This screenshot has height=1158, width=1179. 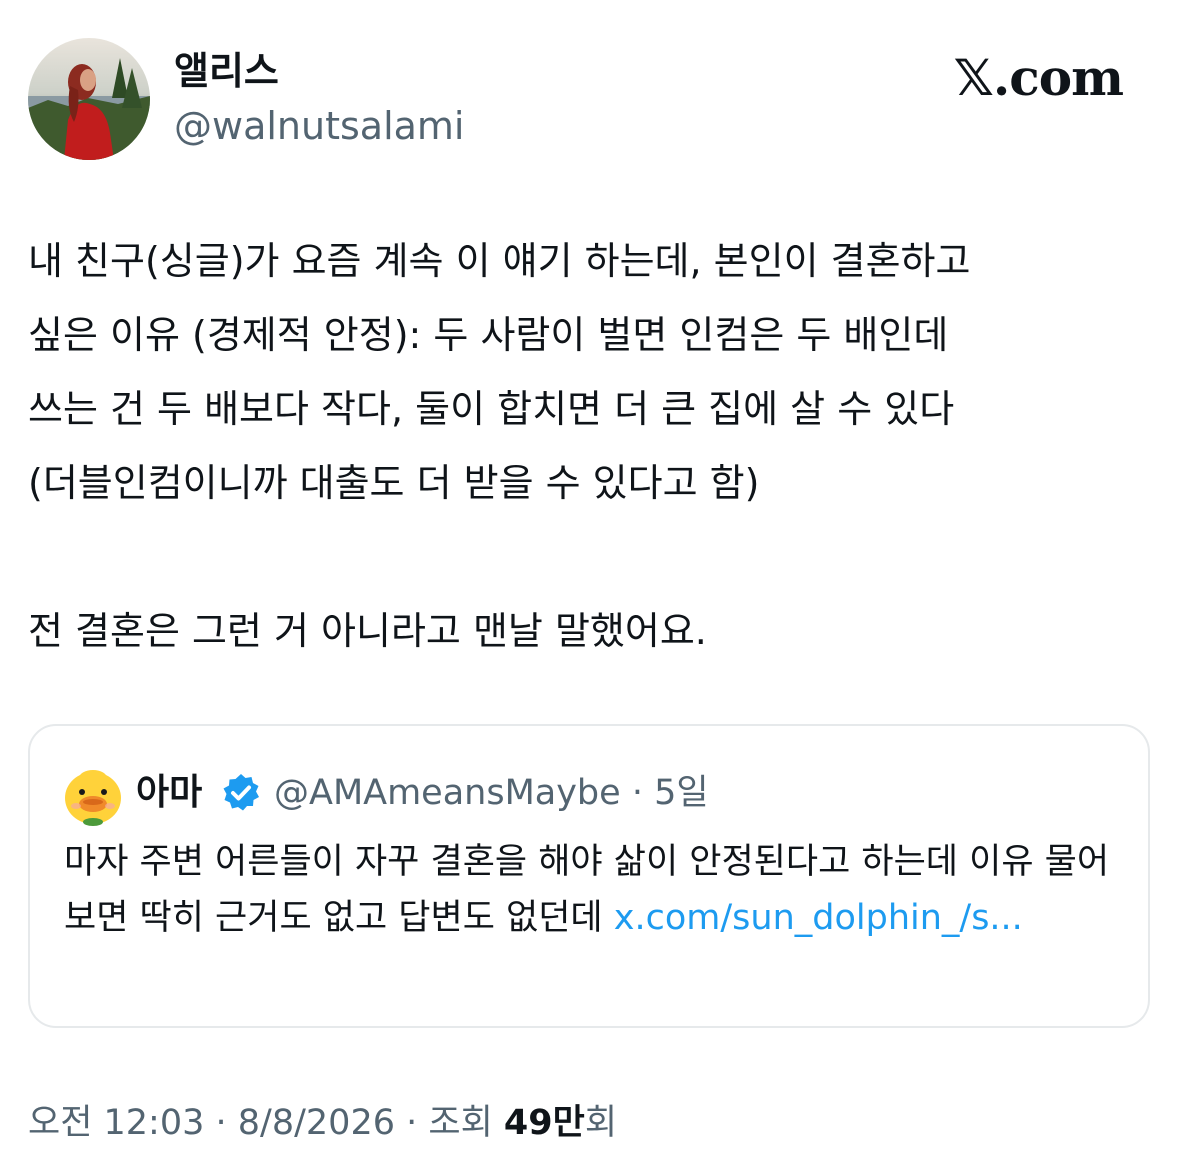 I want to click on user-handle: @walnutsalami, so click(x=319, y=126).